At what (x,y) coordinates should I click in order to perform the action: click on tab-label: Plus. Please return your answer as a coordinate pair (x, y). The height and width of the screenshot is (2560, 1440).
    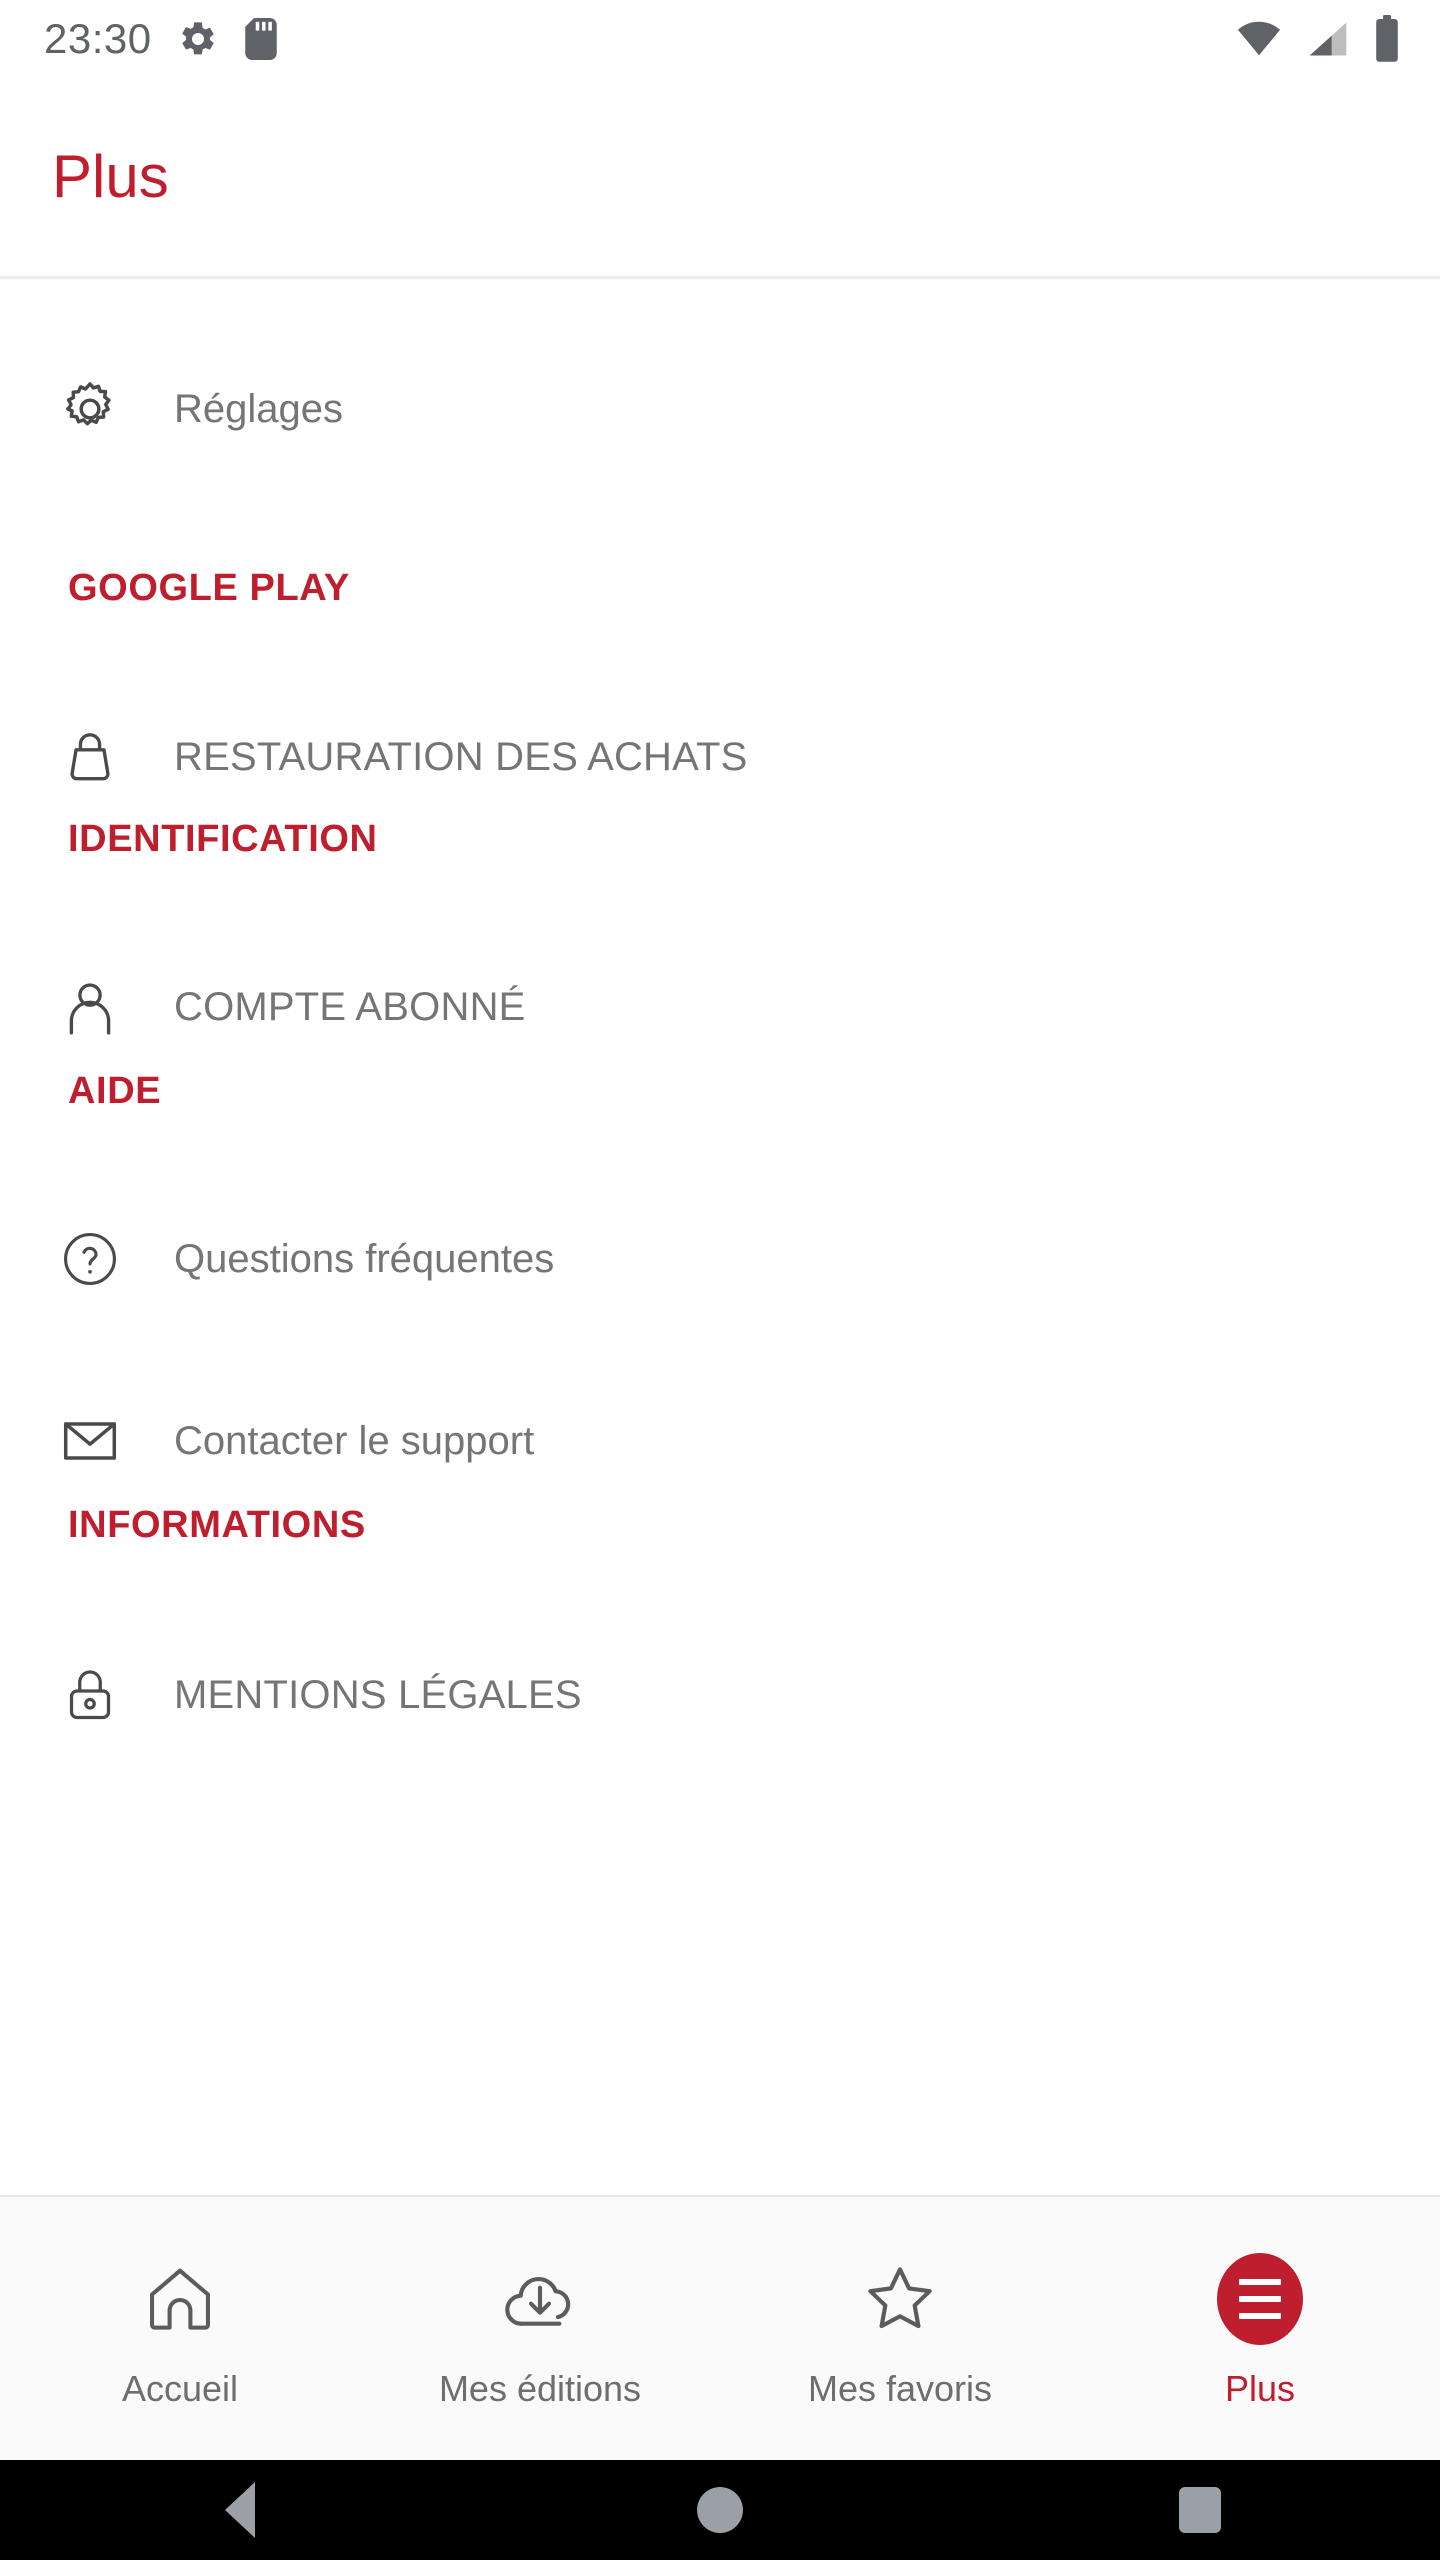
    Looking at the image, I should click on (1260, 2388).